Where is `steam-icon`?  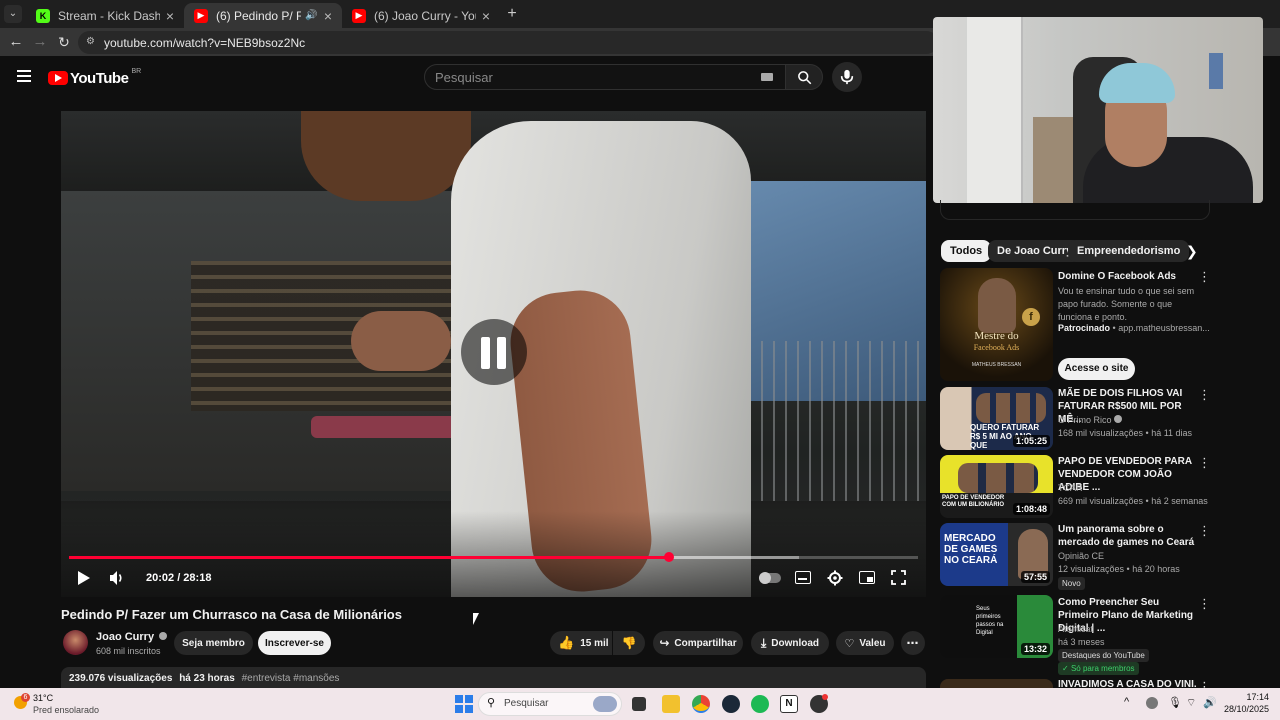
steam-icon is located at coordinates (731, 704).